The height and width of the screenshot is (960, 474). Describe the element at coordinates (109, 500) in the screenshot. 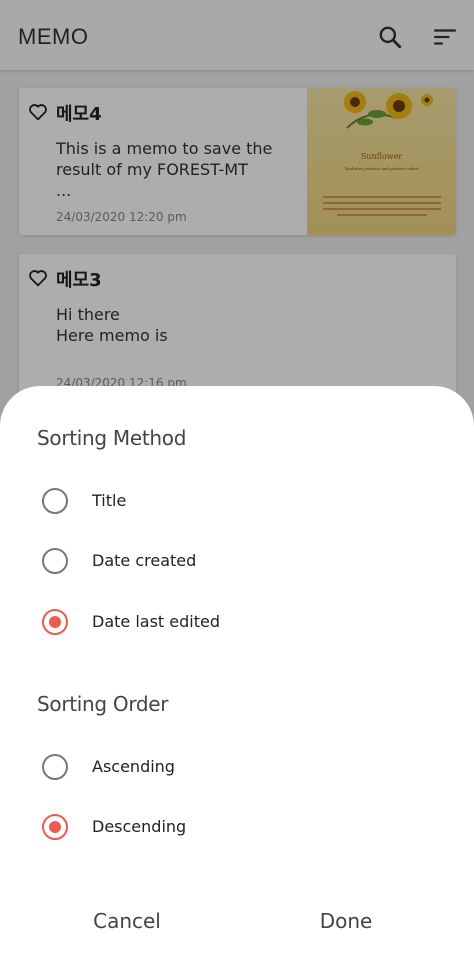

I see `option-label: Title` at that location.